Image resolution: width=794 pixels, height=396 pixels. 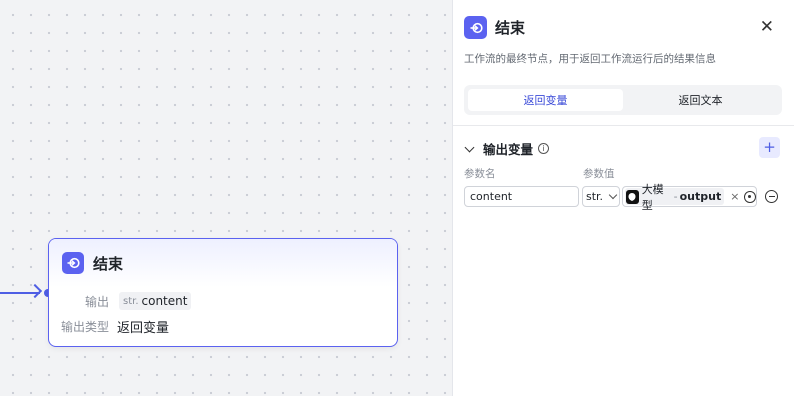 What do you see at coordinates (108, 263) in the screenshot?
I see `node-title: 结束` at bounding box center [108, 263].